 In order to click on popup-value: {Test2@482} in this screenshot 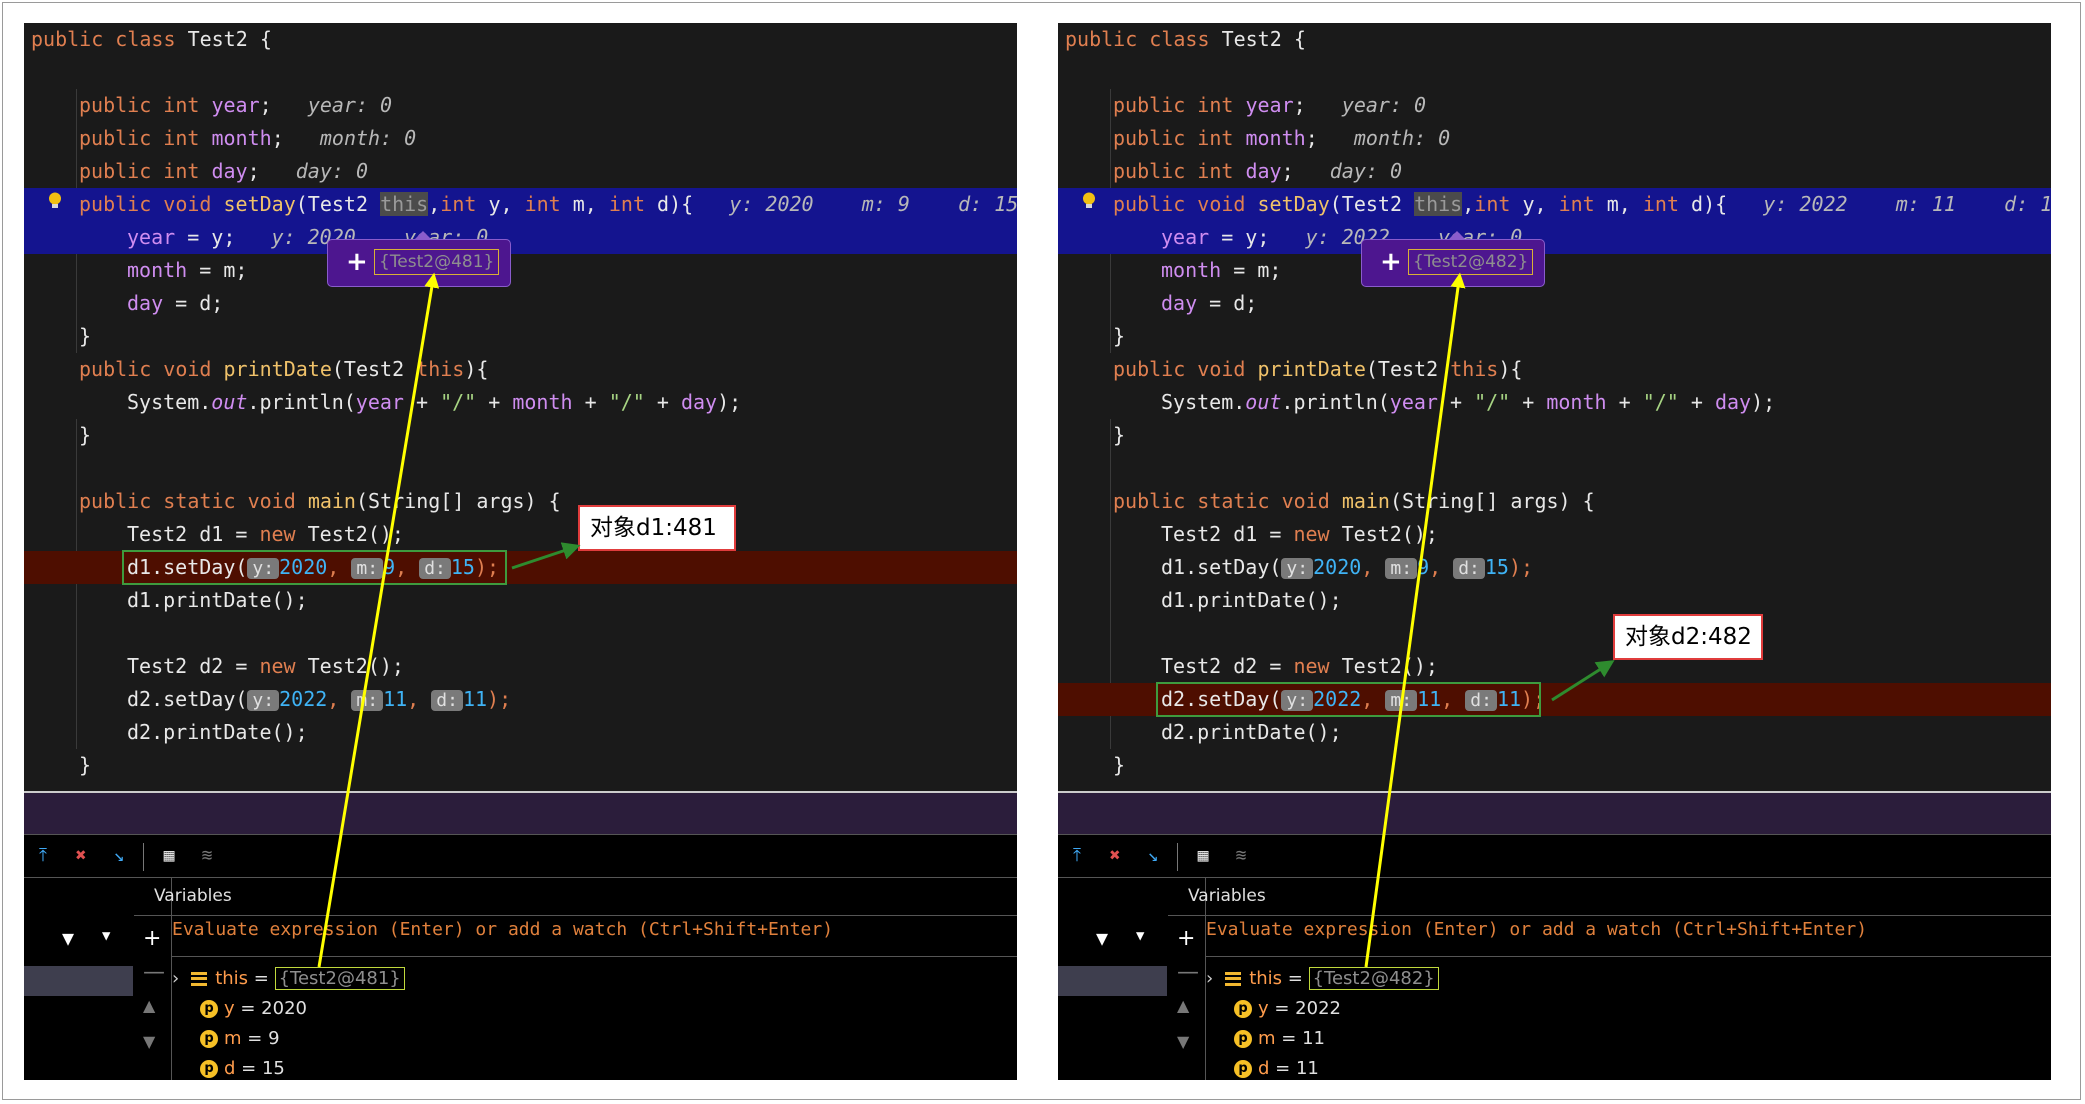, I will do `click(1471, 262)`.